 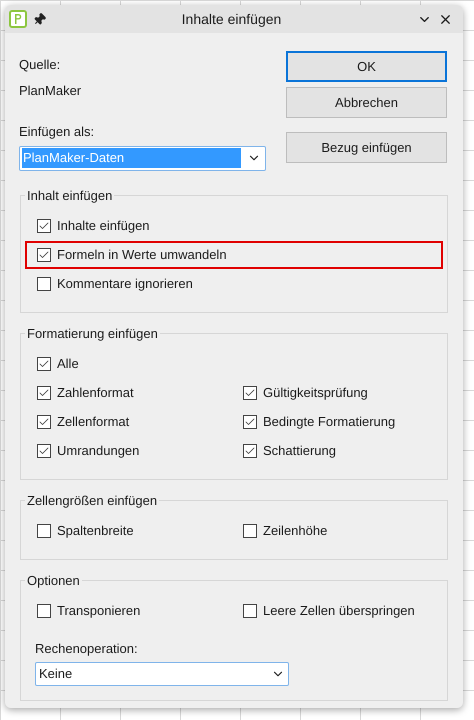 I want to click on checkbox-label: Inhalte einfügen, so click(x=103, y=225).